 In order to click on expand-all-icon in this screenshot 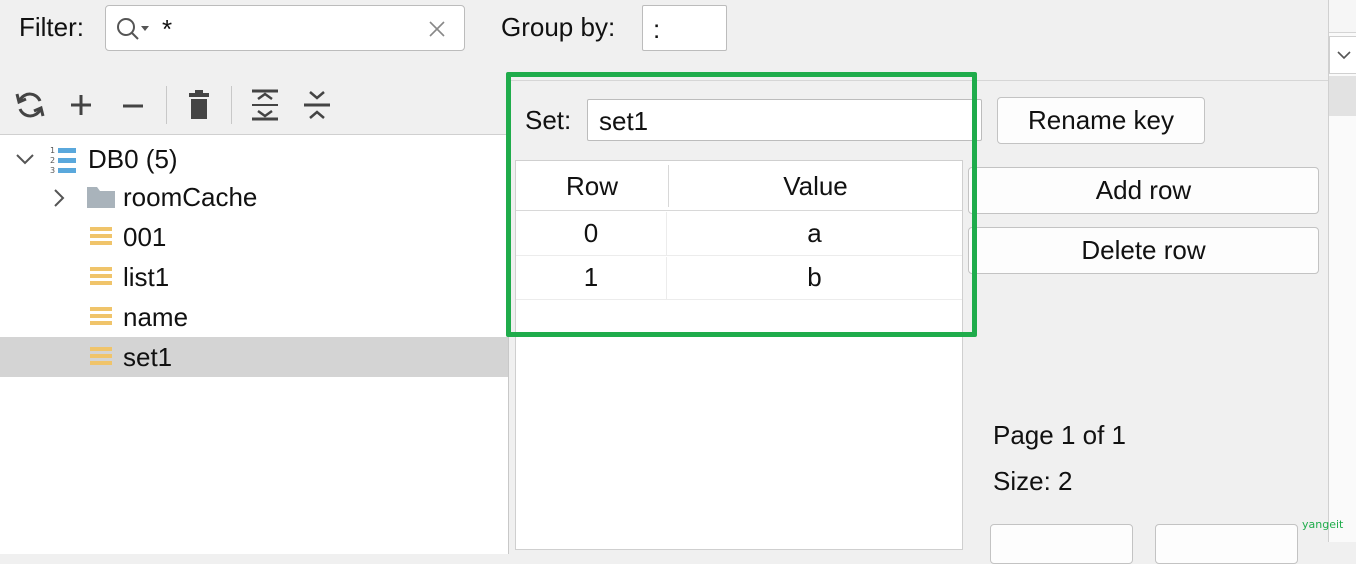, I will do `click(265, 105)`.